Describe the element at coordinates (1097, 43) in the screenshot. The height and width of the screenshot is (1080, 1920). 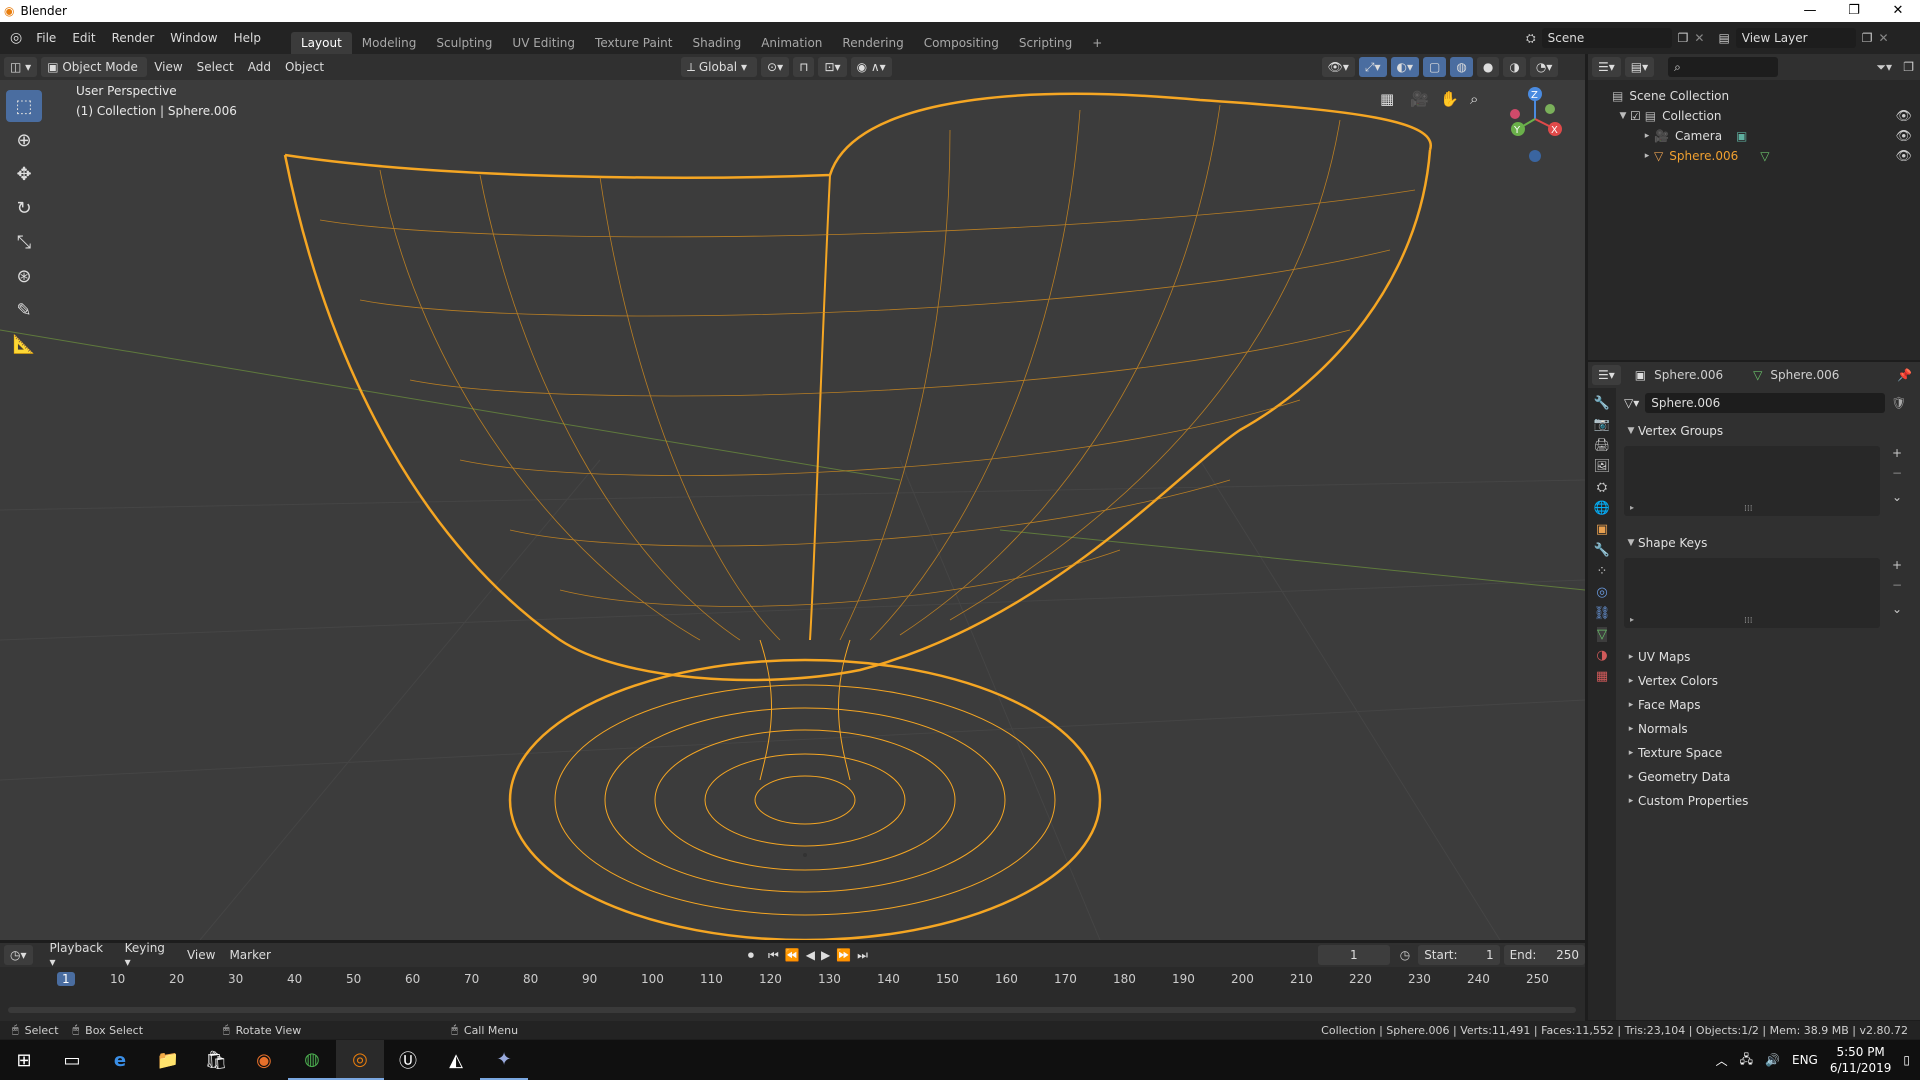
I see `add-workspace-button: +` at that location.